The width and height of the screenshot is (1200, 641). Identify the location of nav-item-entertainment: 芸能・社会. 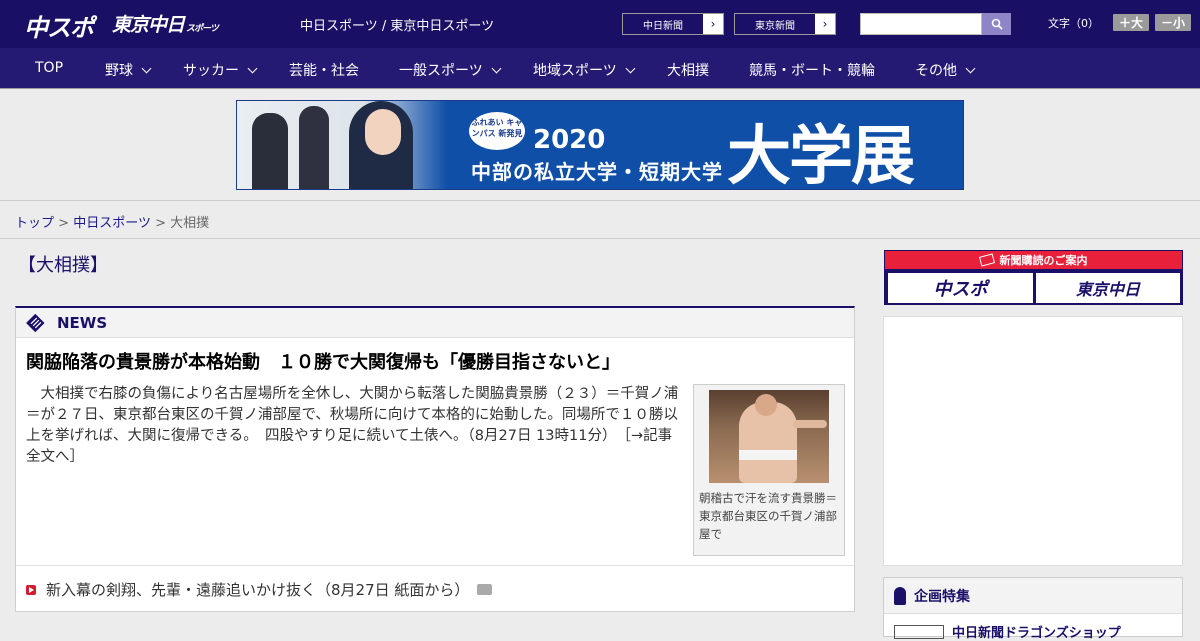
(324, 70).